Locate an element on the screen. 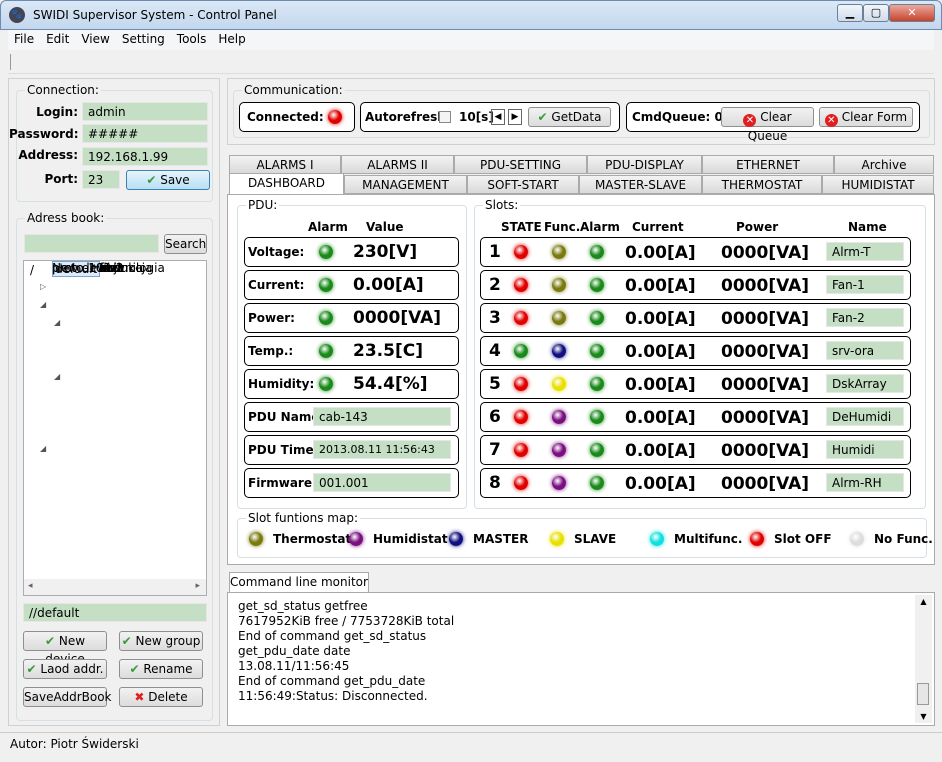 The width and height of the screenshot is (942, 762). address-field: 192.168.1.99 is located at coordinates (145, 156).